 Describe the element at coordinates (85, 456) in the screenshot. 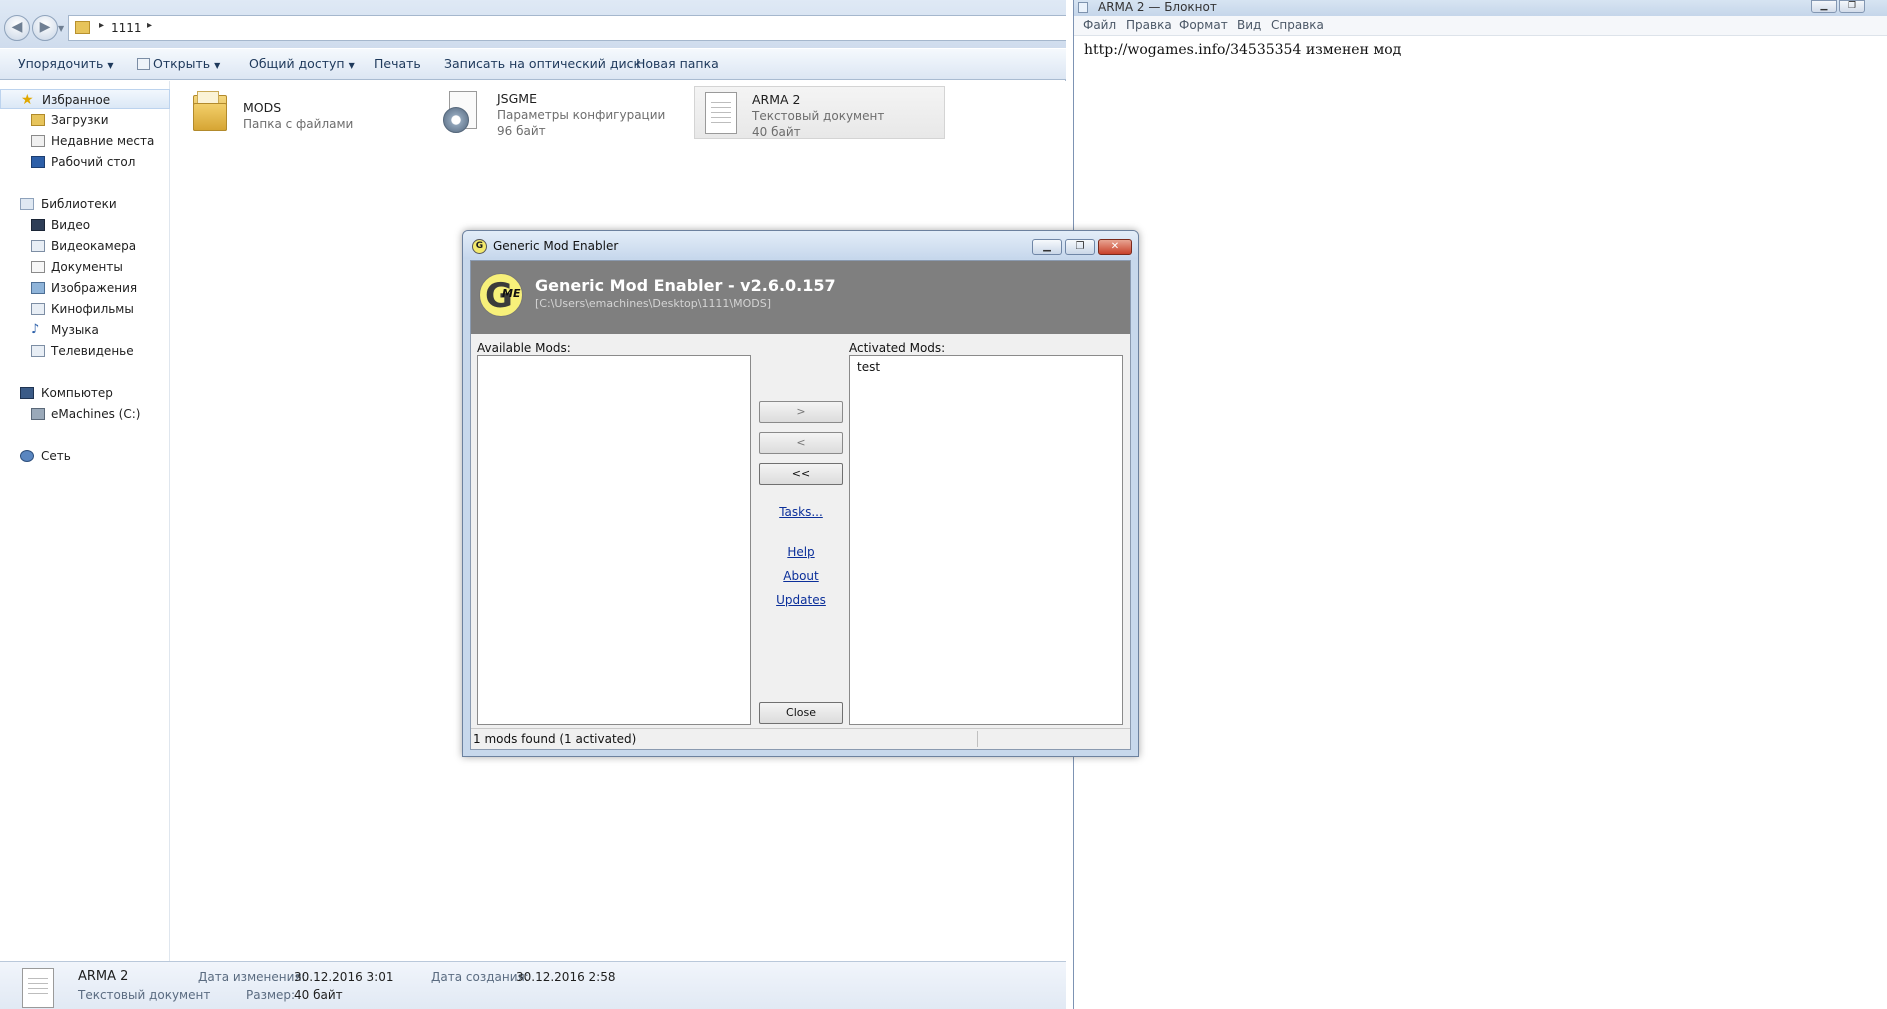

I see `nav-network: Сеть` at that location.